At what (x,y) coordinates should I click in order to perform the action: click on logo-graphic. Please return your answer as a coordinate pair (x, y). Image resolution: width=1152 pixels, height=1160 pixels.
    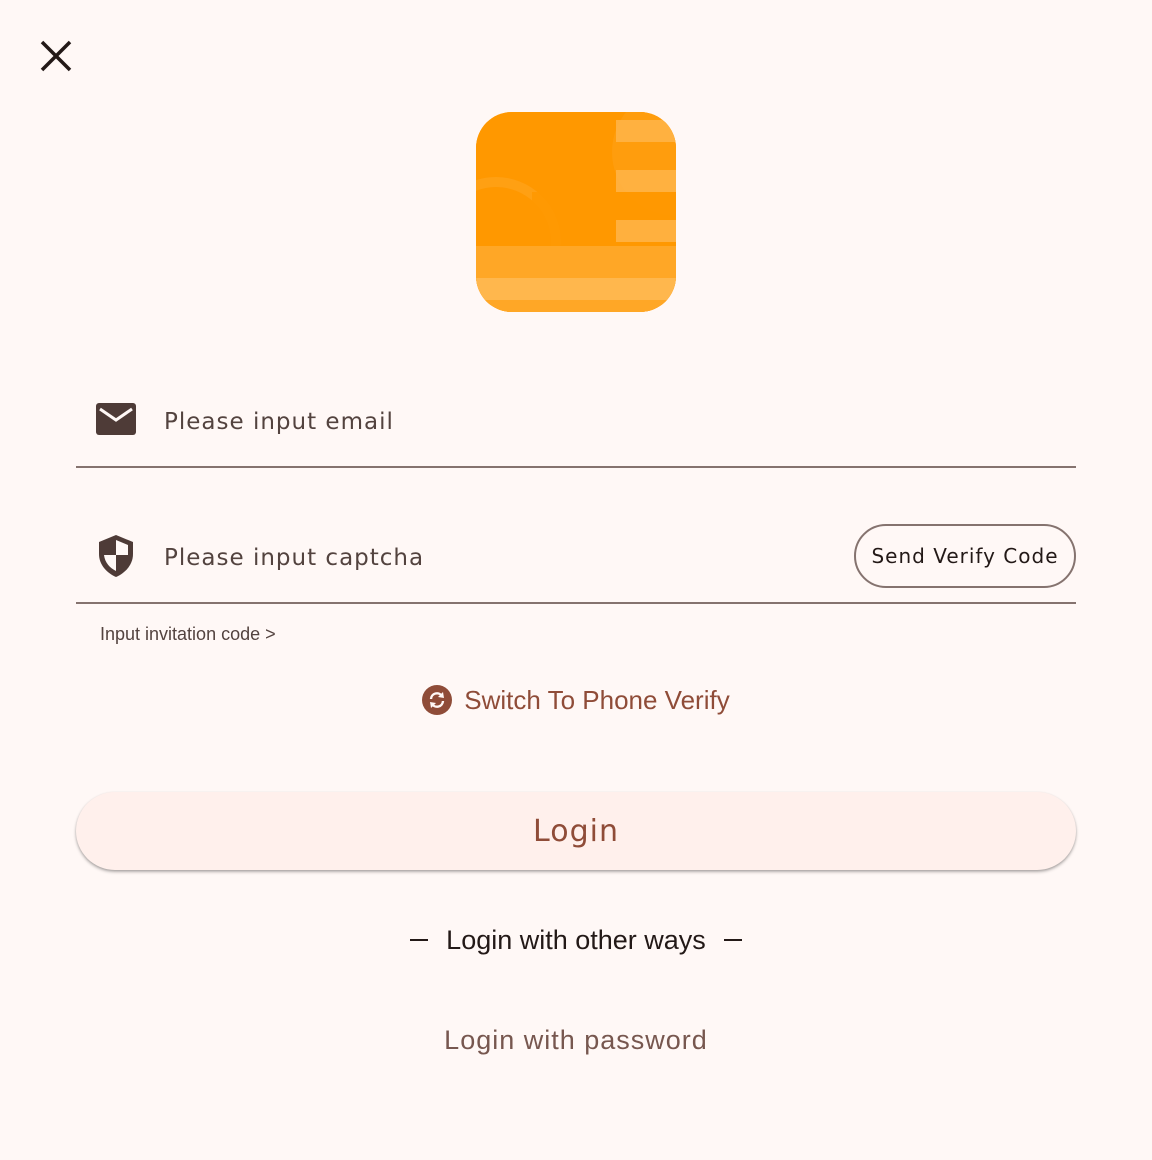
    Looking at the image, I should click on (576, 212).